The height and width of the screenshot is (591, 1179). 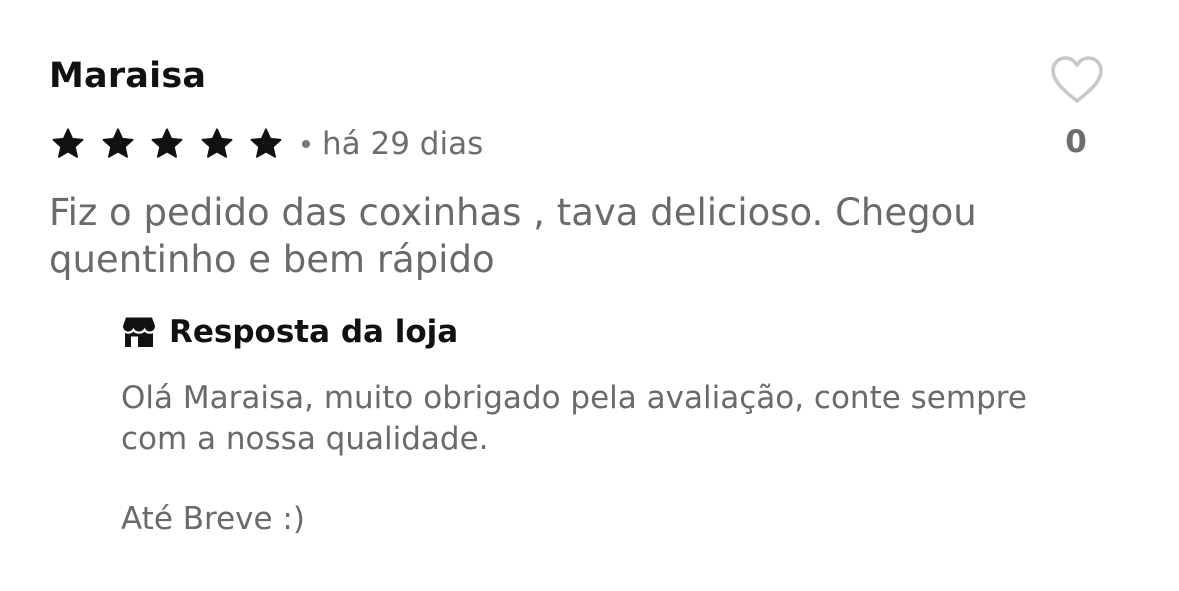 I want to click on like-count: 0, so click(x=1076, y=142).